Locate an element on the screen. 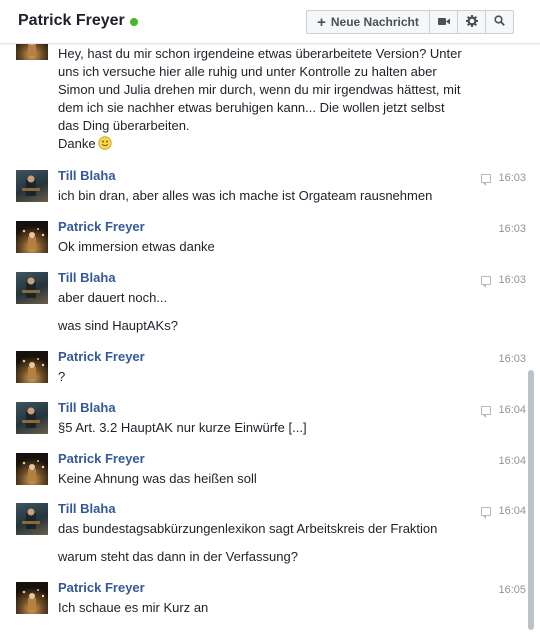 The image size is (540, 633). search-icon is located at coordinates (499, 22).